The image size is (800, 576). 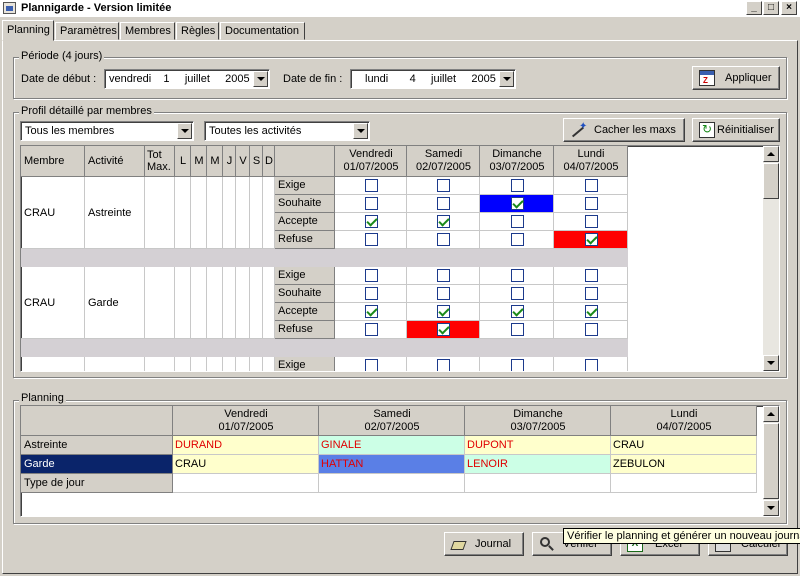 I want to click on planning-row-label: Garde, so click(x=97, y=464).